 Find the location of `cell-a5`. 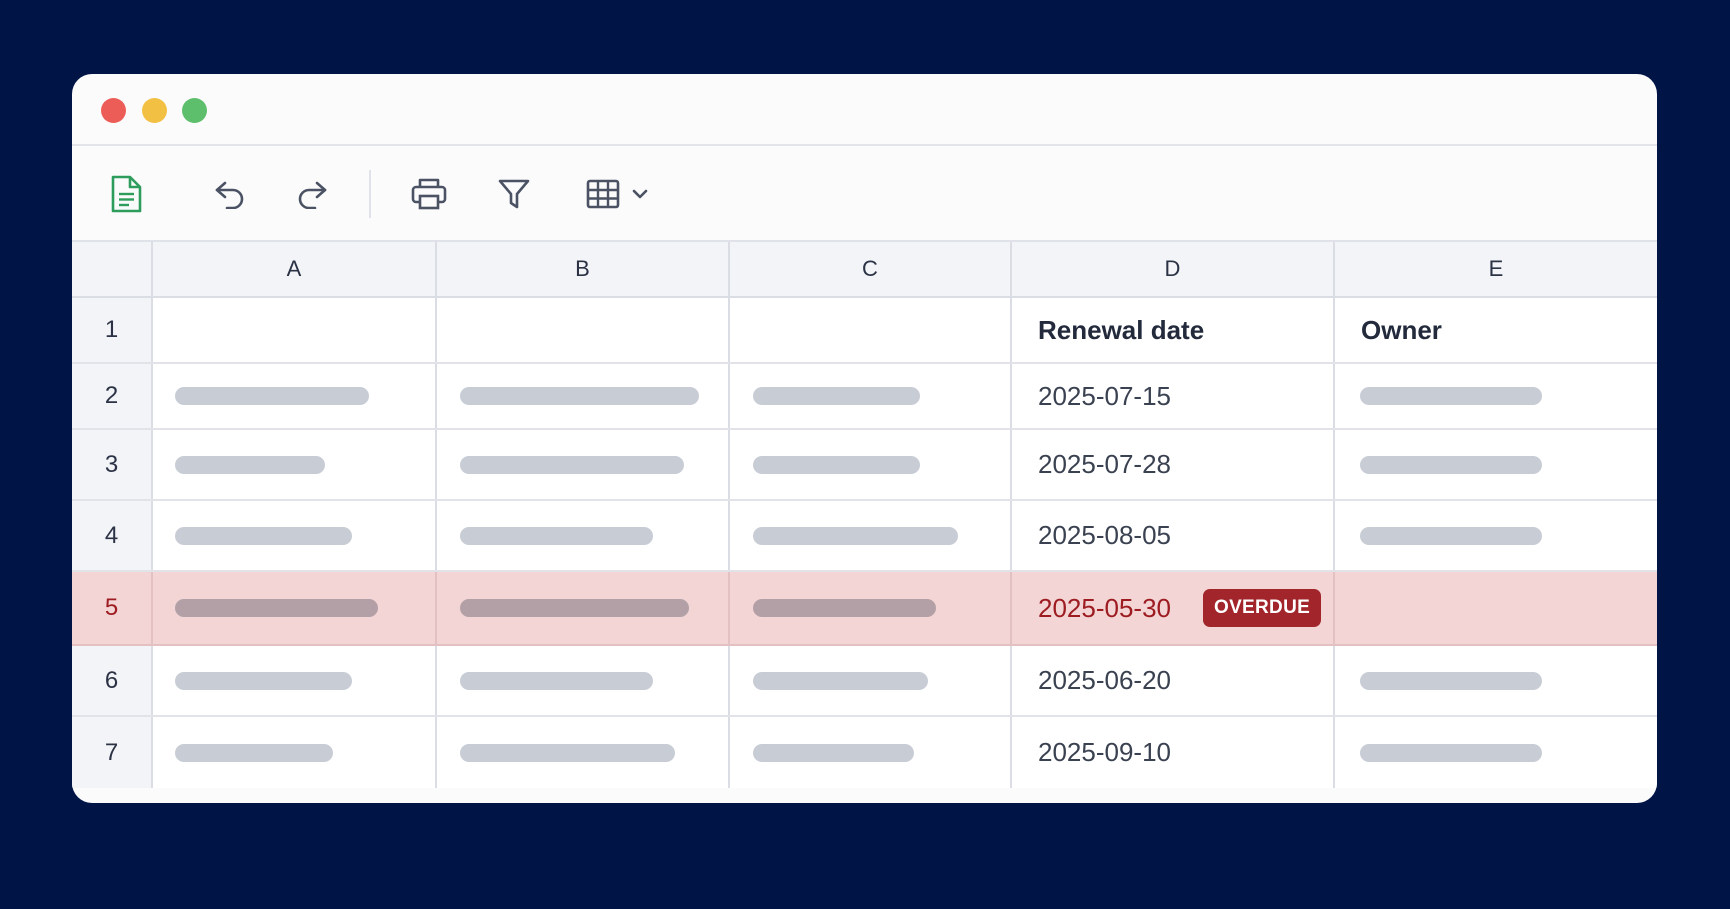

cell-a5 is located at coordinates (295, 608).